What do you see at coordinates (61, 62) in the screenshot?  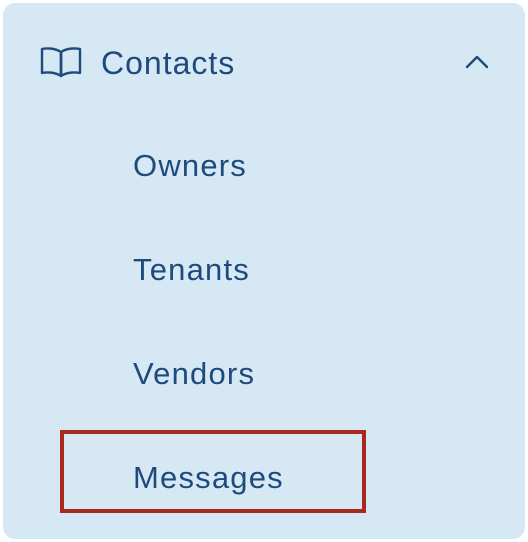 I see `book-icon` at bounding box center [61, 62].